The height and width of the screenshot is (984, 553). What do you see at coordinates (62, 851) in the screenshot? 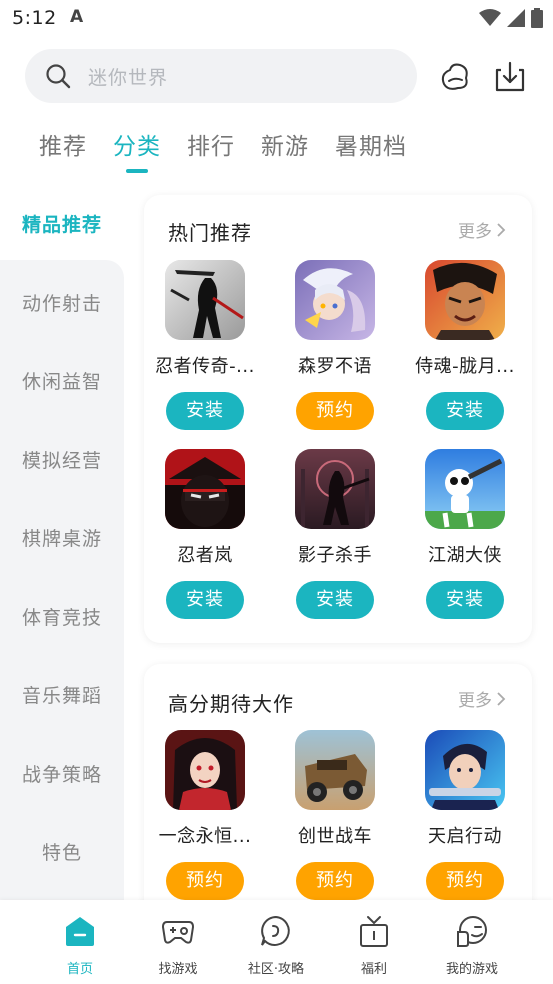
I see `sidebar-item-special: 特色` at bounding box center [62, 851].